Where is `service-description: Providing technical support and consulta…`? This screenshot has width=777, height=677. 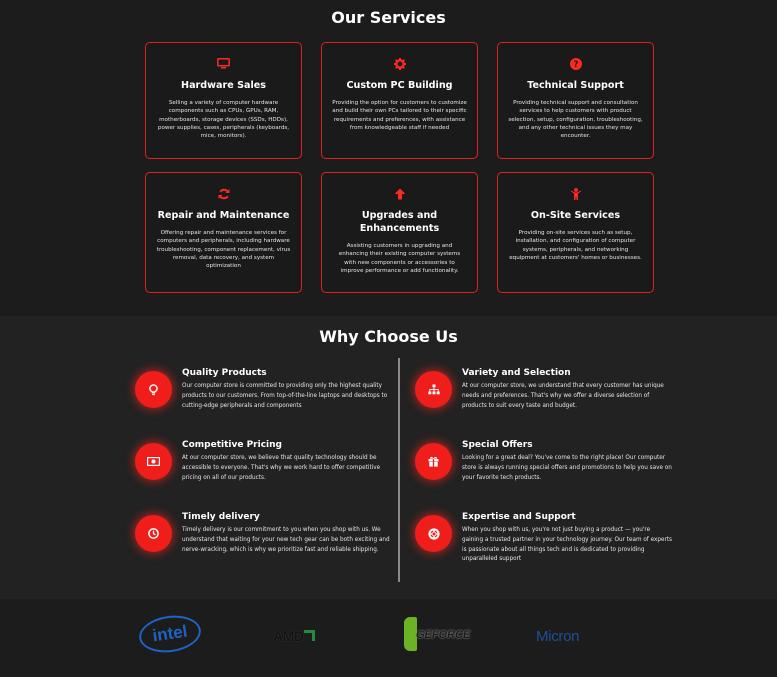
service-description: Providing technical support and consulta… is located at coordinates (575, 120).